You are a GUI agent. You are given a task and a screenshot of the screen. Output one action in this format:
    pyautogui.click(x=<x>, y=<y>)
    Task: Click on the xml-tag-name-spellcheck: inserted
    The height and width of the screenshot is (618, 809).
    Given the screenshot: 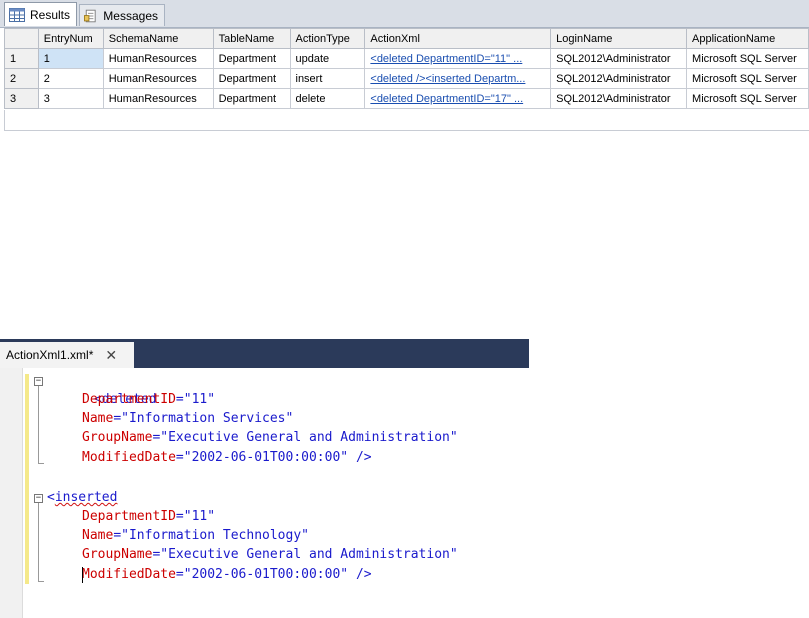 What is the action you would take?
    pyautogui.click(x=86, y=497)
    